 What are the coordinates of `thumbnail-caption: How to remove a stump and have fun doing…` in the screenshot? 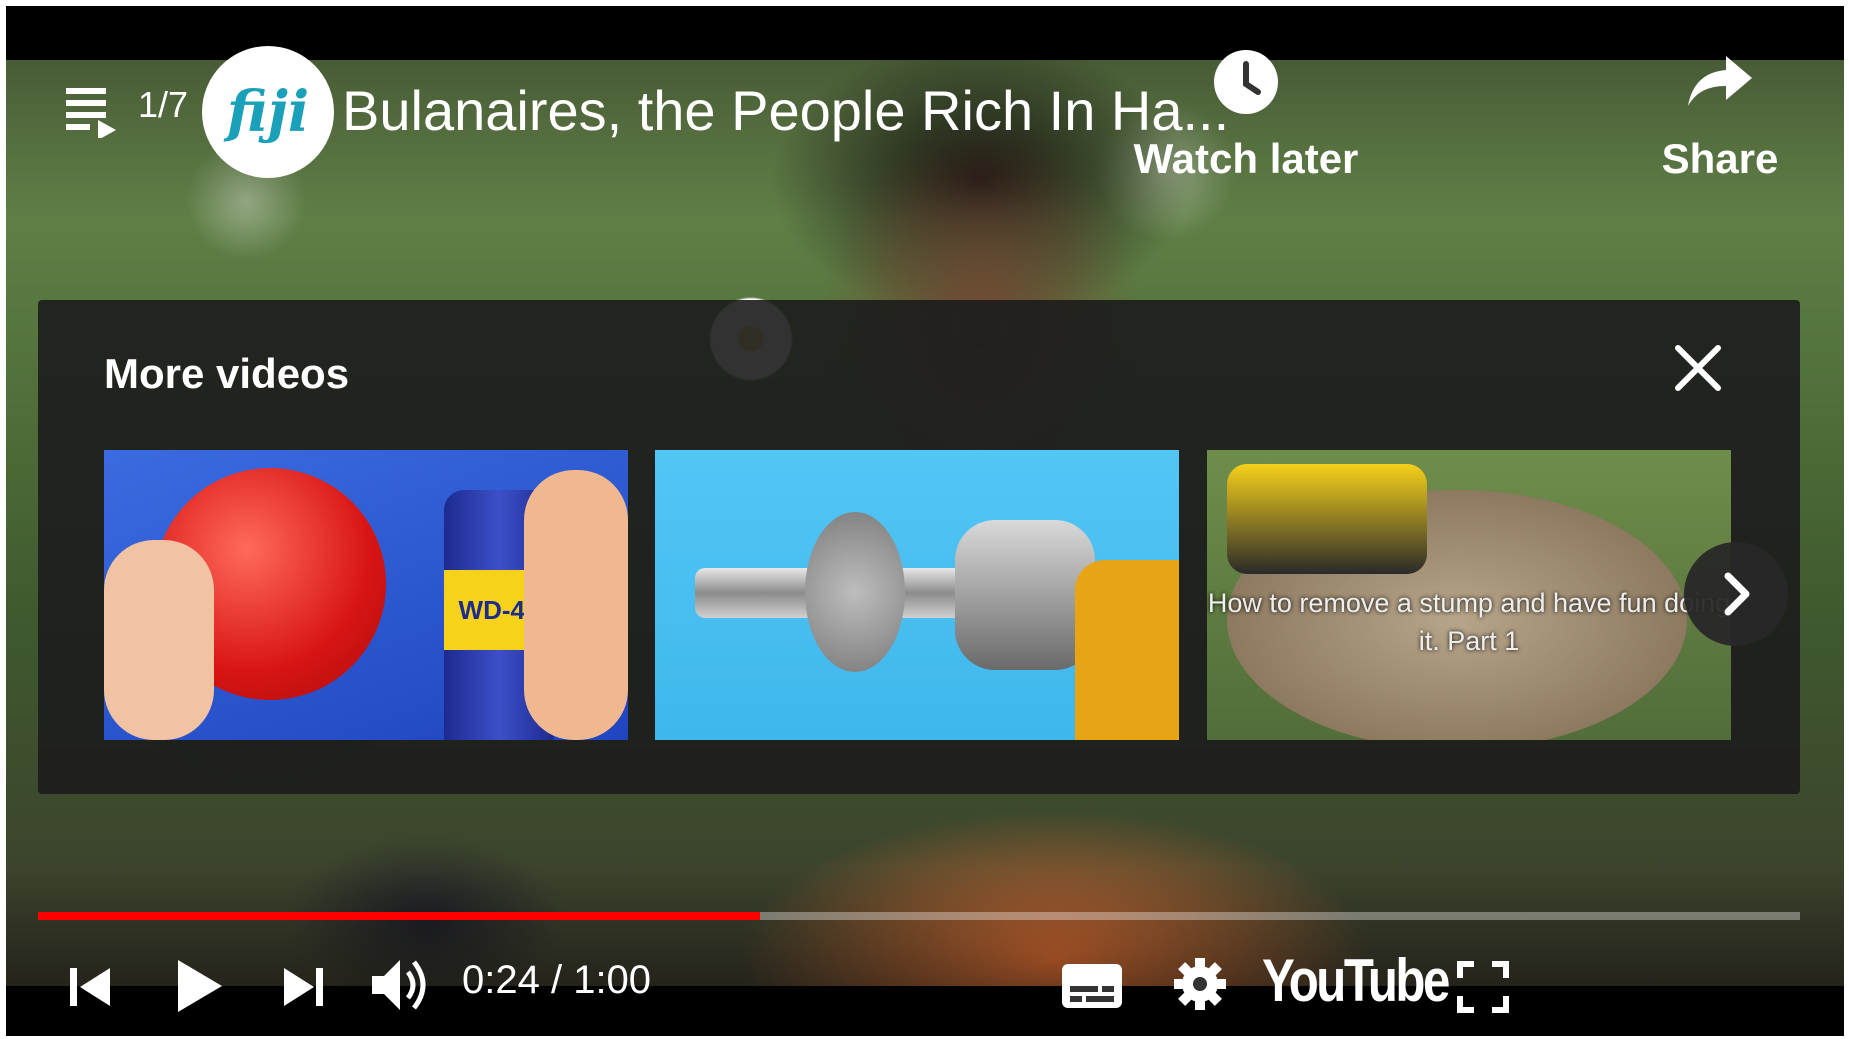 It's located at (1469, 622).